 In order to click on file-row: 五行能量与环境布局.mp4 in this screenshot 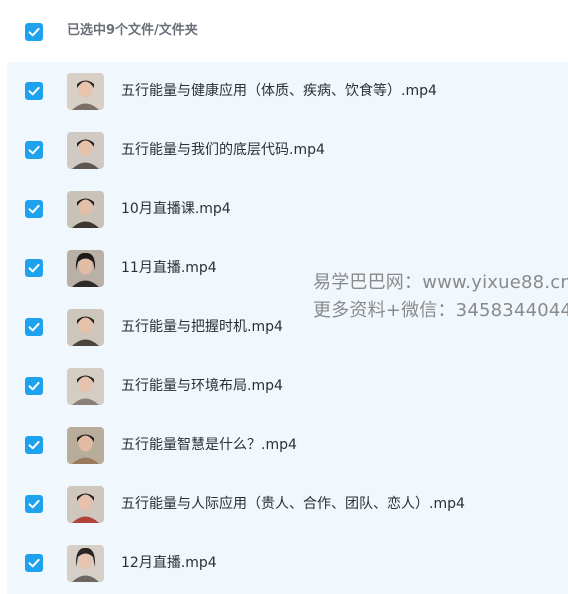, I will do `click(287, 386)`.